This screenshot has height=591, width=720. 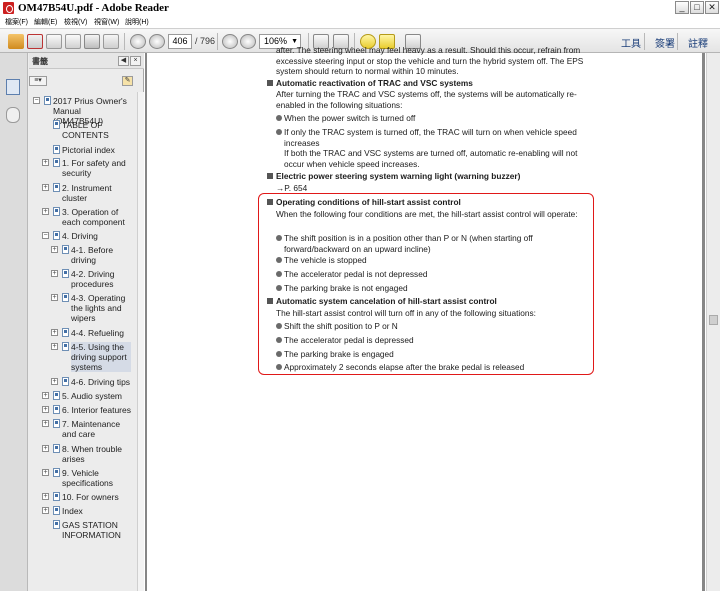 I want to click on title-bar: OM47B54U.pdf - Adobe Reader _ □ ✕, so click(x=360, y=8).